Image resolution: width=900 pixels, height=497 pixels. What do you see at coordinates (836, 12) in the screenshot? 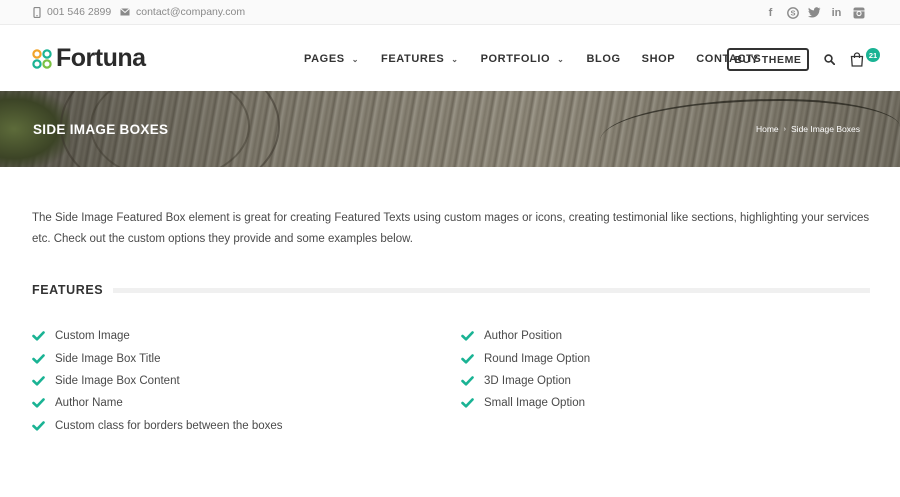
I see `linkedin-icon: in` at bounding box center [836, 12].